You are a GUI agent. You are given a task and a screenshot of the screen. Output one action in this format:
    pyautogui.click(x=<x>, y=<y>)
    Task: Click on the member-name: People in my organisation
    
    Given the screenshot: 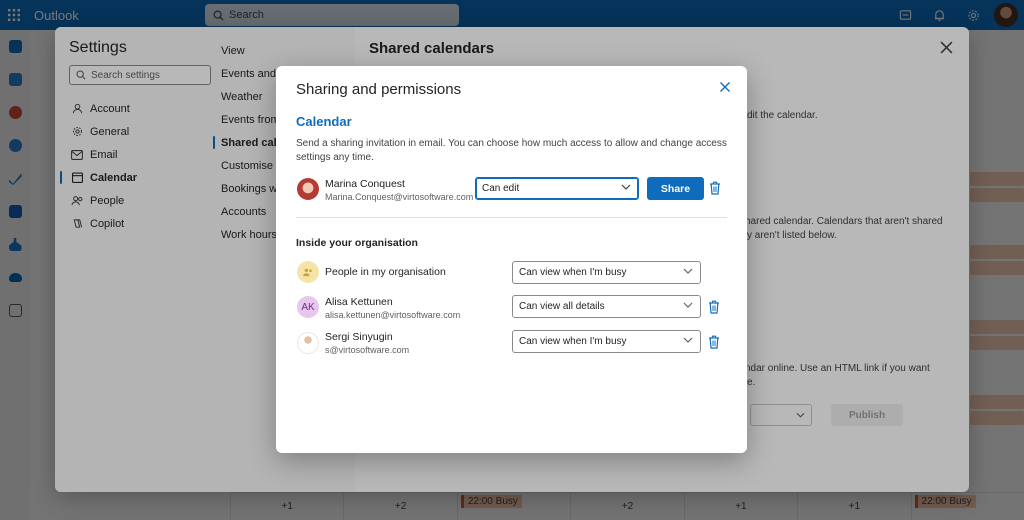 What is the action you would take?
    pyautogui.click(x=385, y=272)
    